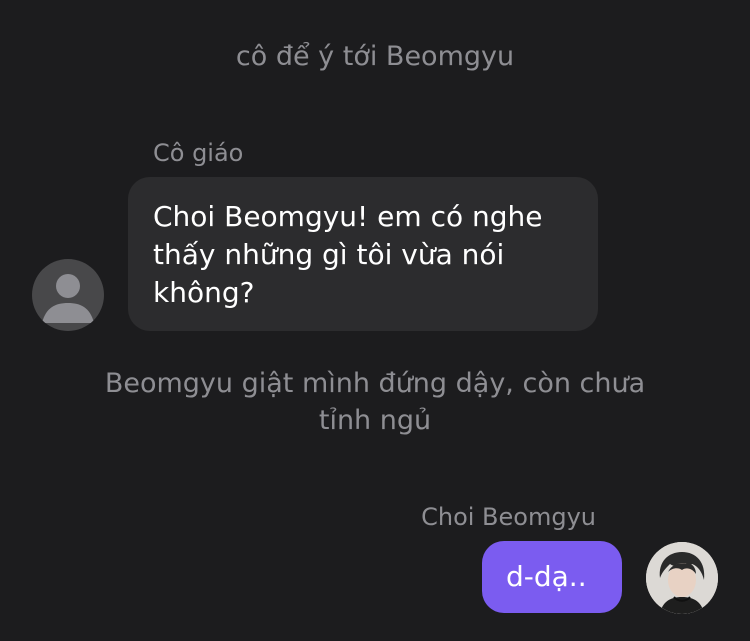  What do you see at coordinates (375, 56) in the screenshot?
I see `narration-text: cô để ý tới Beomgyu` at bounding box center [375, 56].